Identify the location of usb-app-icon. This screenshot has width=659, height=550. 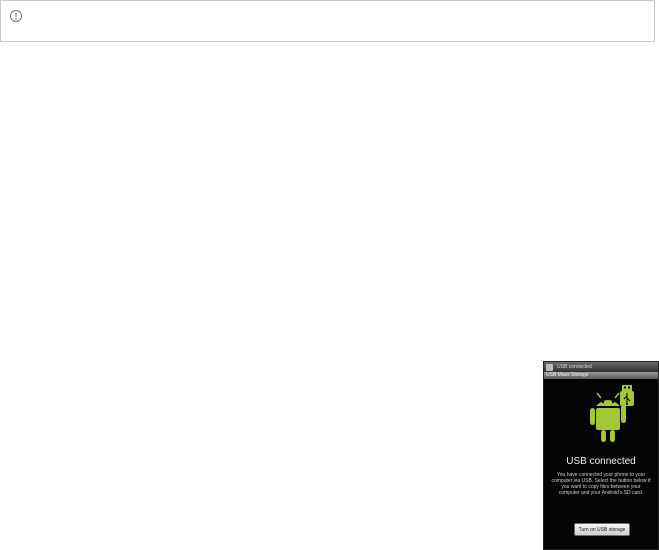
(549, 367).